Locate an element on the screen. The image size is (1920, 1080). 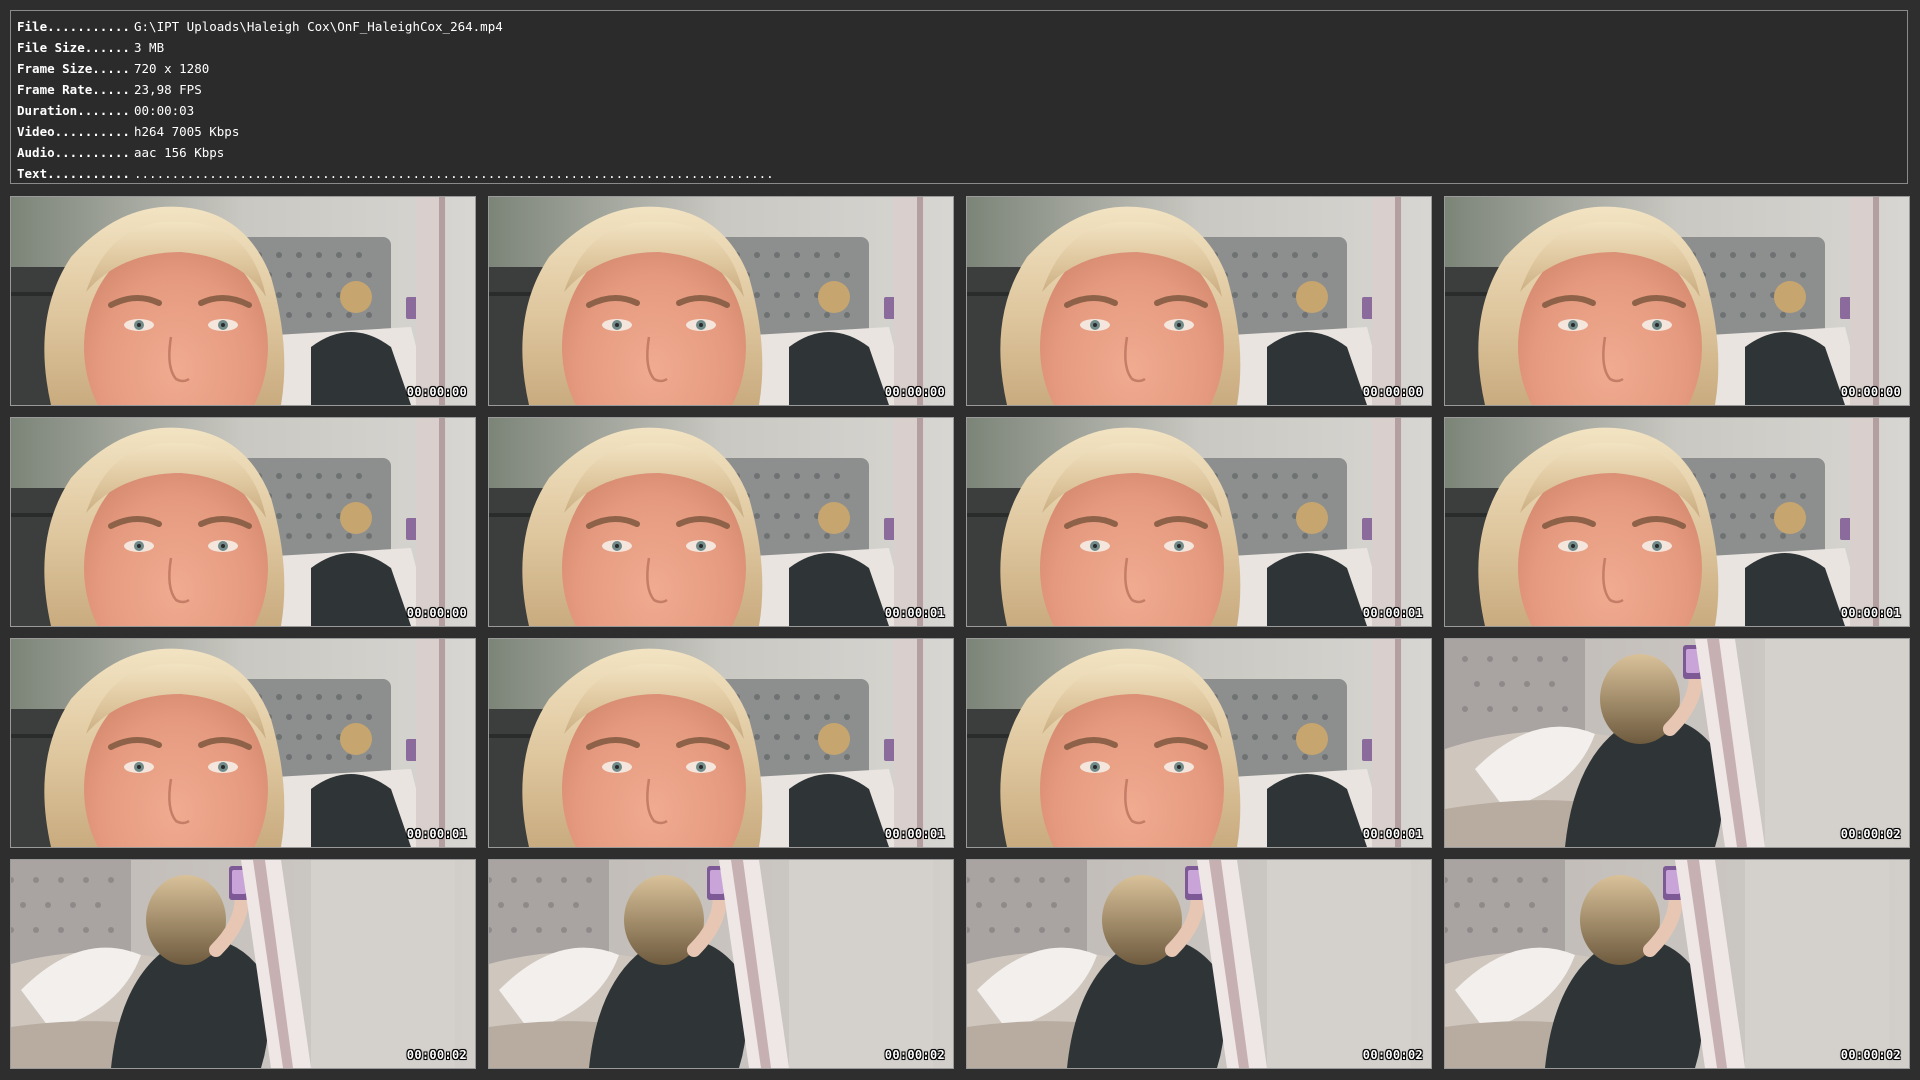
info-value: h264 7005 Kbps is located at coordinates (187, 131).